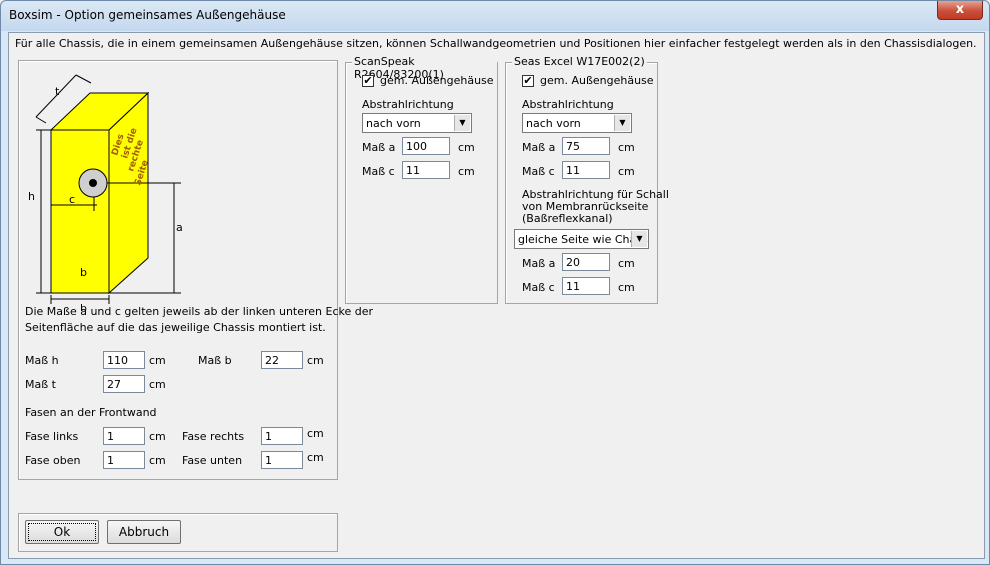 The height and width of the screenshot is (565, 990). I want to click on fase-rechts-label: Fase rechts, so click(213, 436).